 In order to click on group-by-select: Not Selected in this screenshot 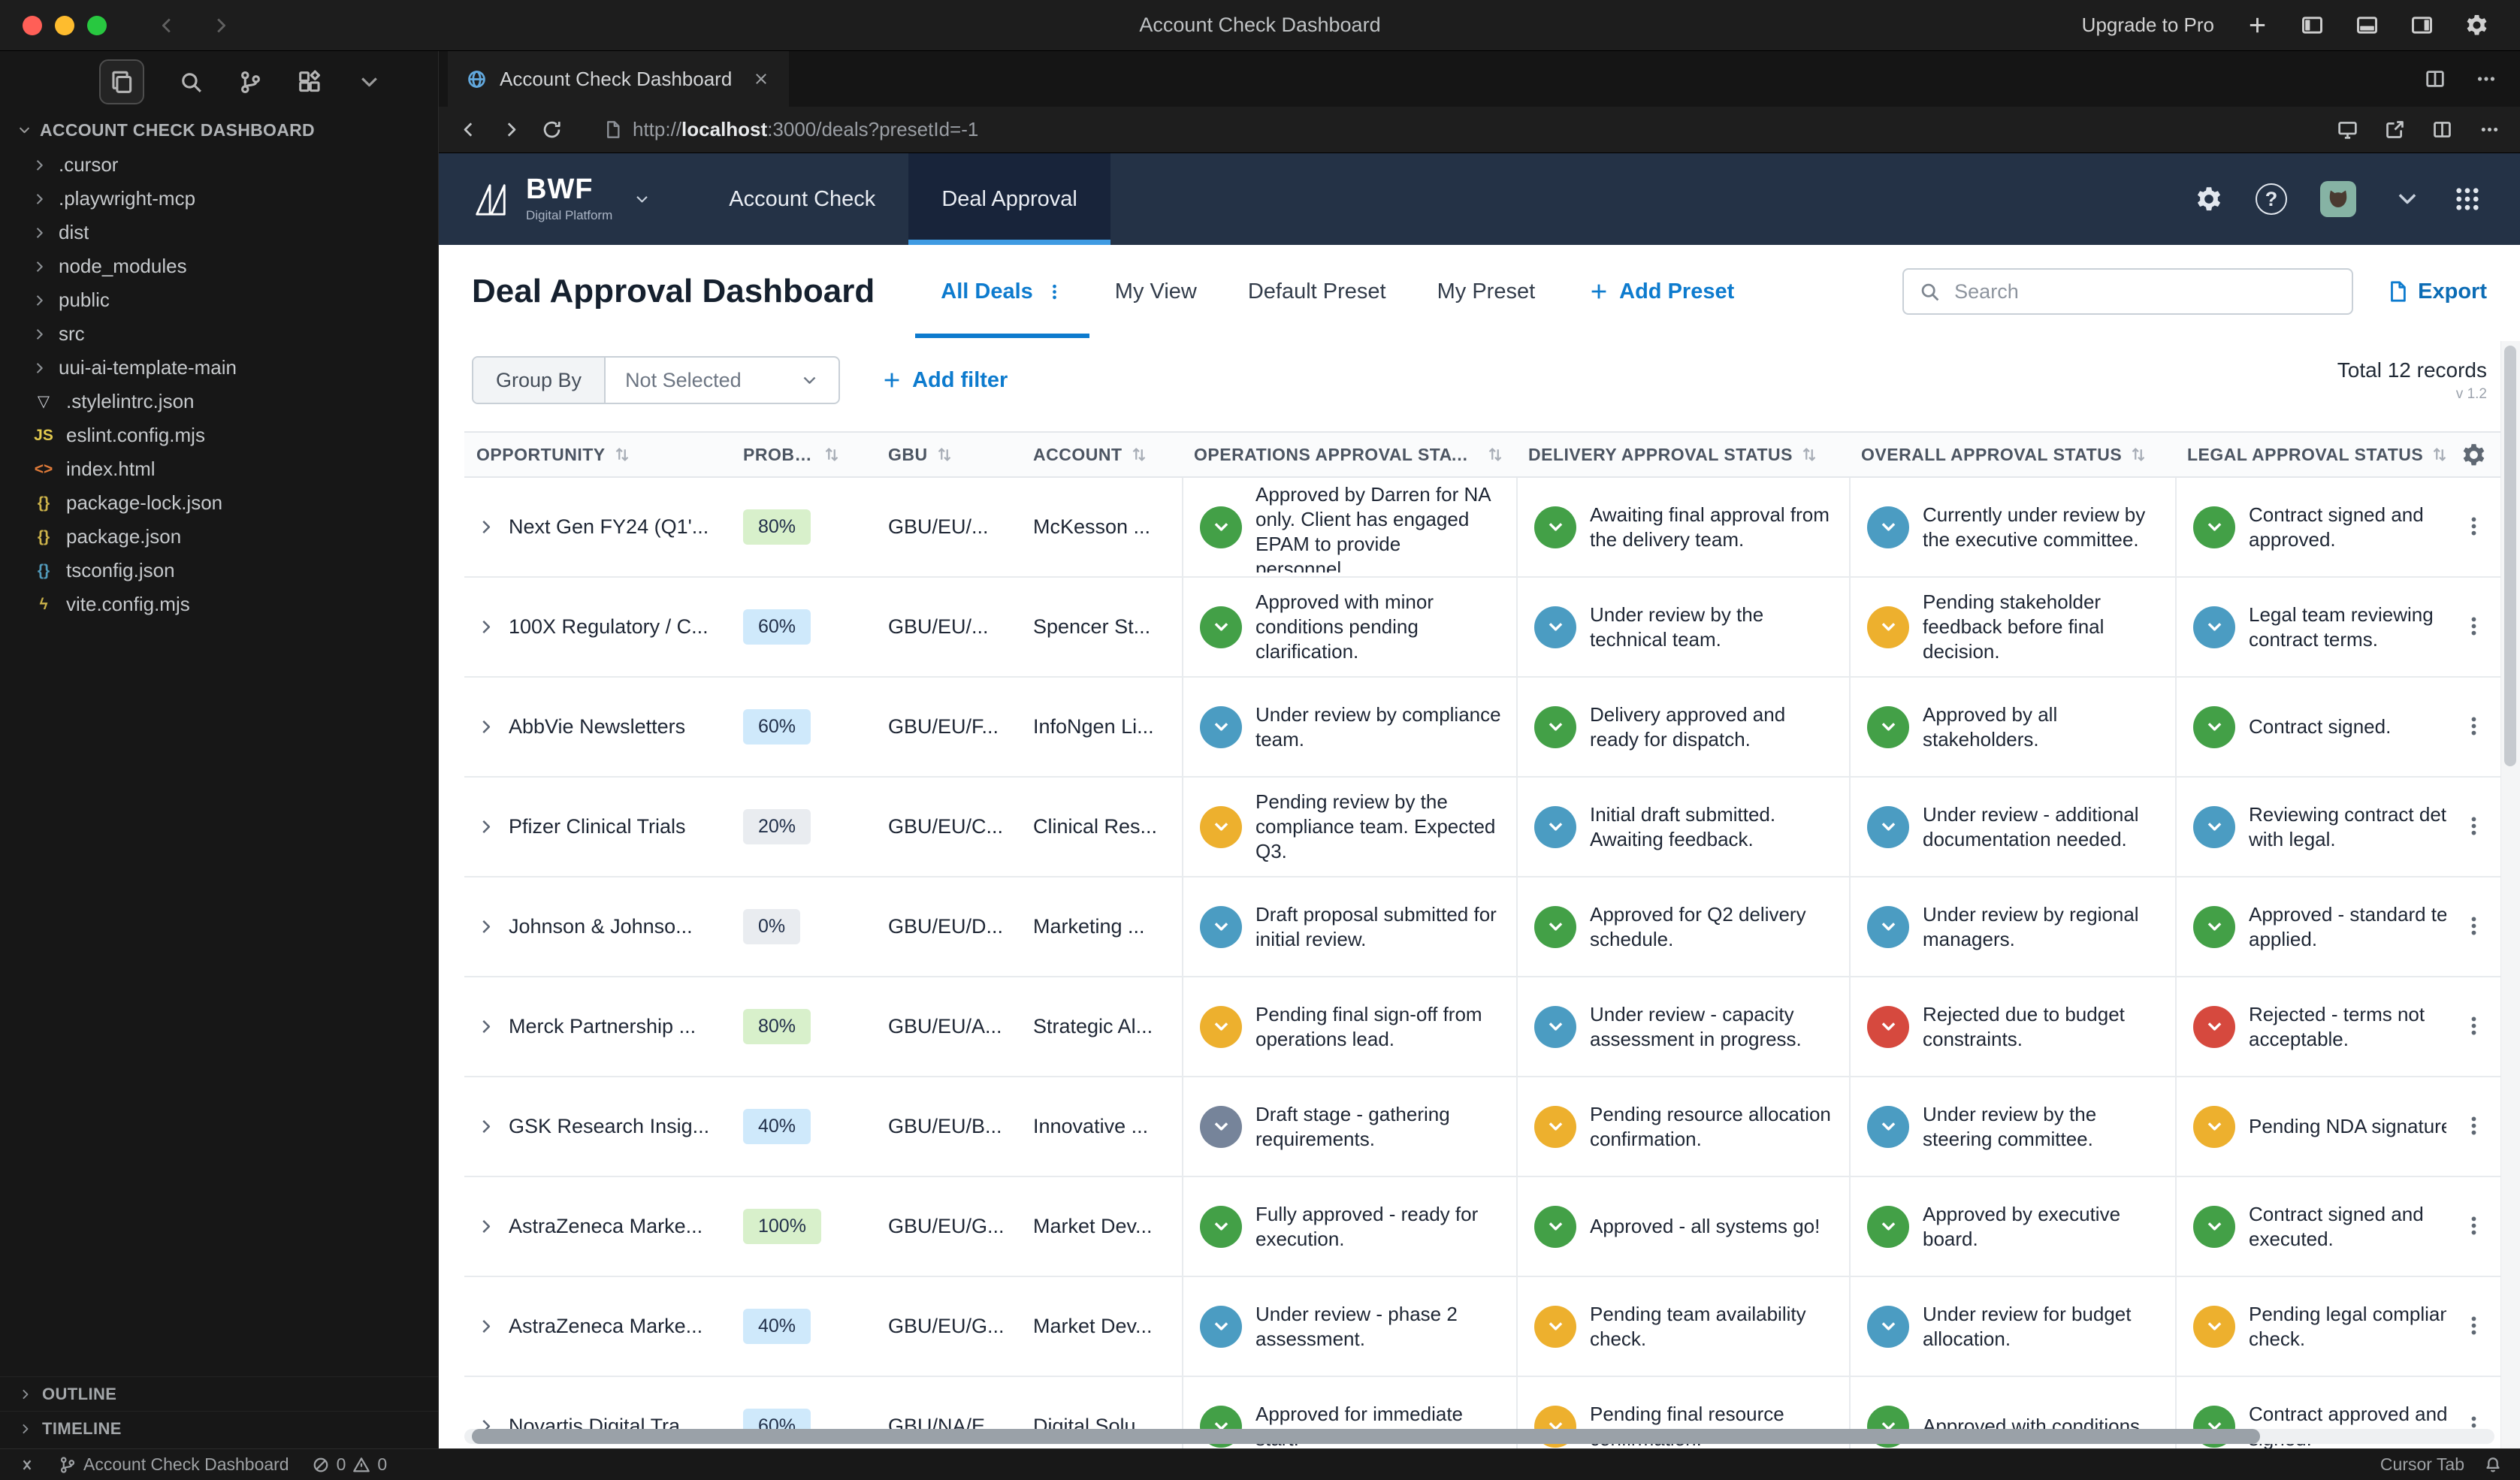, I will do `click(722, 380)`.